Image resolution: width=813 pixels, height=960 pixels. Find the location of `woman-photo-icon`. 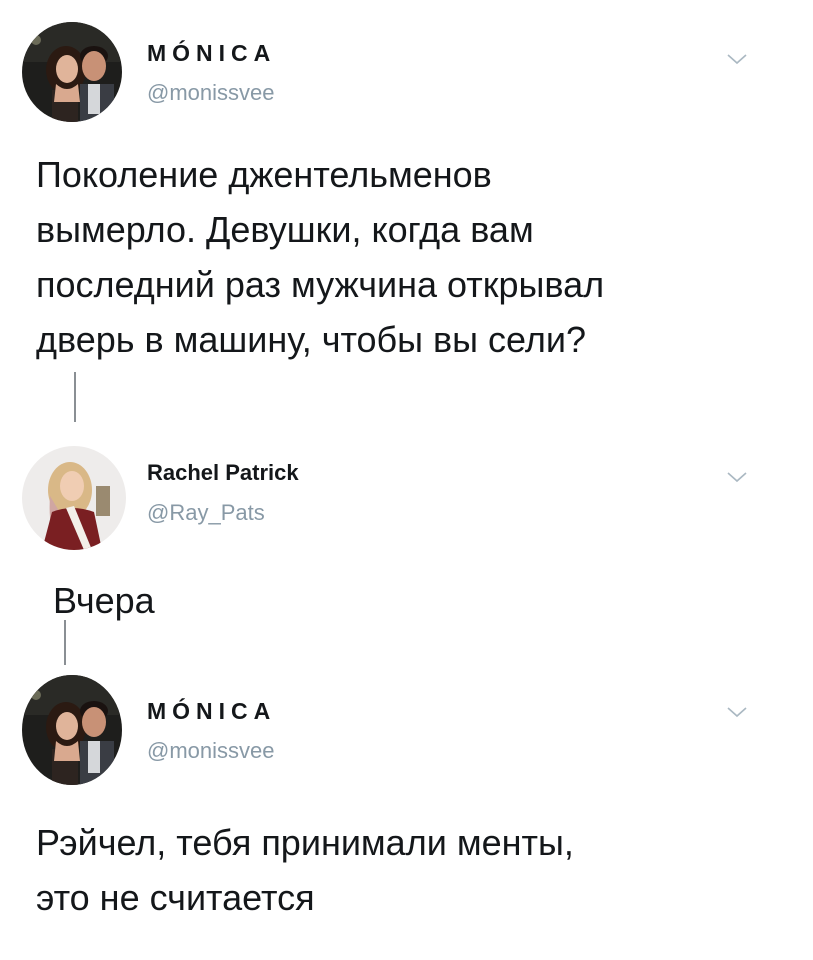

woman-photo-icon is located at coordinates (74, 498).